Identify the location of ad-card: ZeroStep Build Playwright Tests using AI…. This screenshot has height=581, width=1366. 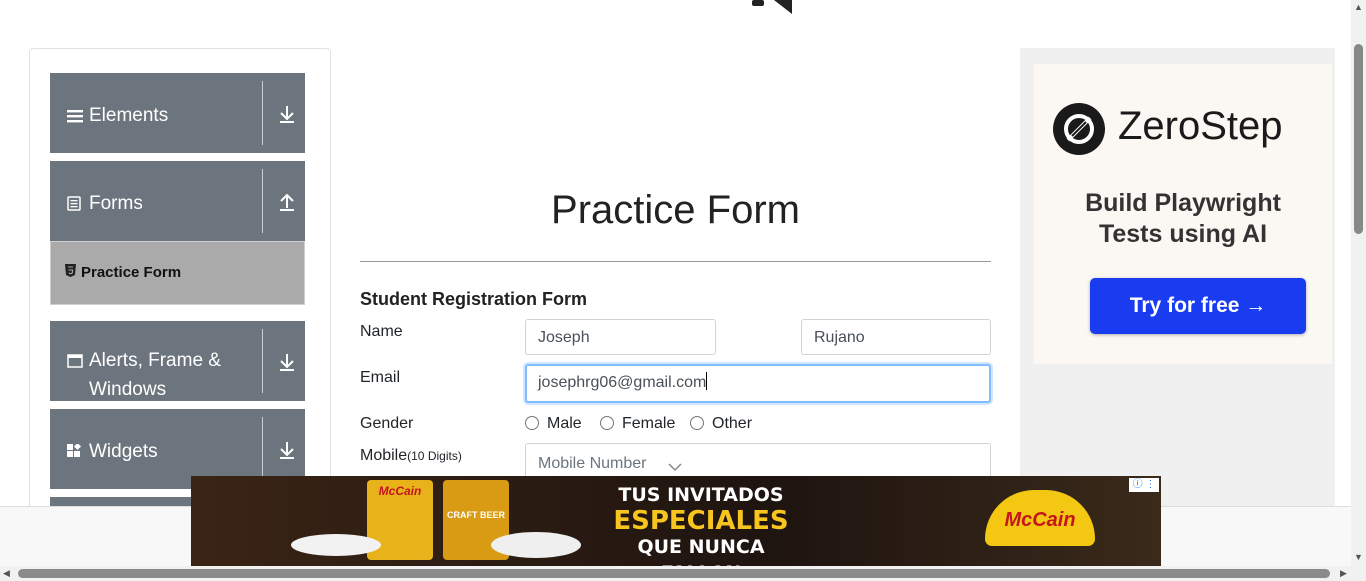
(1183, 214).